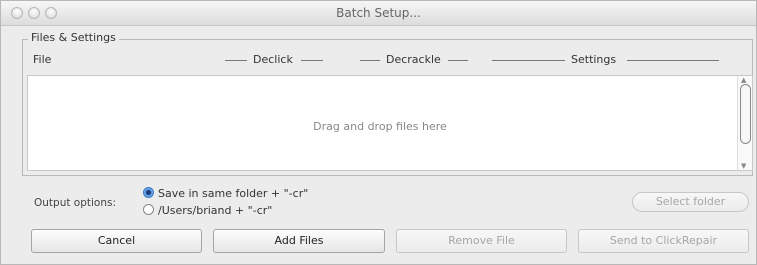 The height and width of the screenshot is (265, 757). Describe the element at coordinates (370, 60) in the screenshot. I see `decrackle-rule-left` at that location.